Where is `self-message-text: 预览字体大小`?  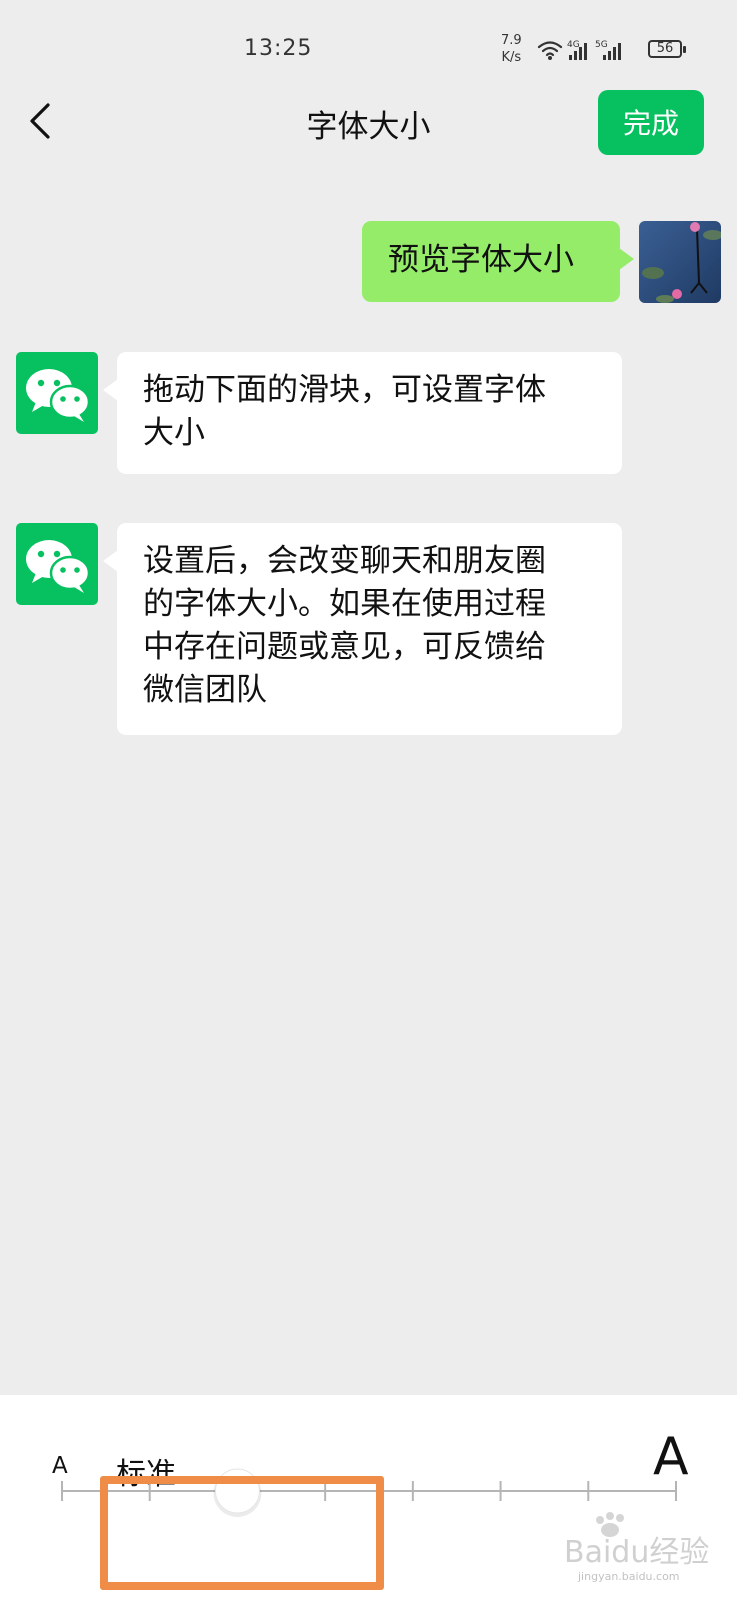 self-message-text: 预览字体大小 is located at coordinates (481, 260).